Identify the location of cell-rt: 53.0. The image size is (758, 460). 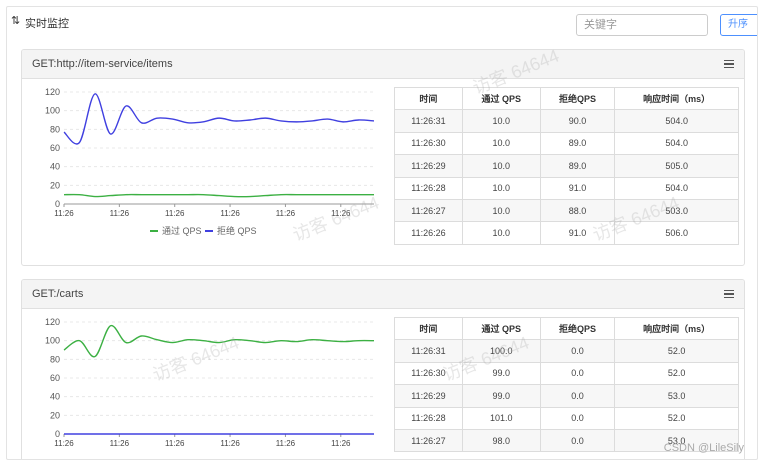
(676, 396).